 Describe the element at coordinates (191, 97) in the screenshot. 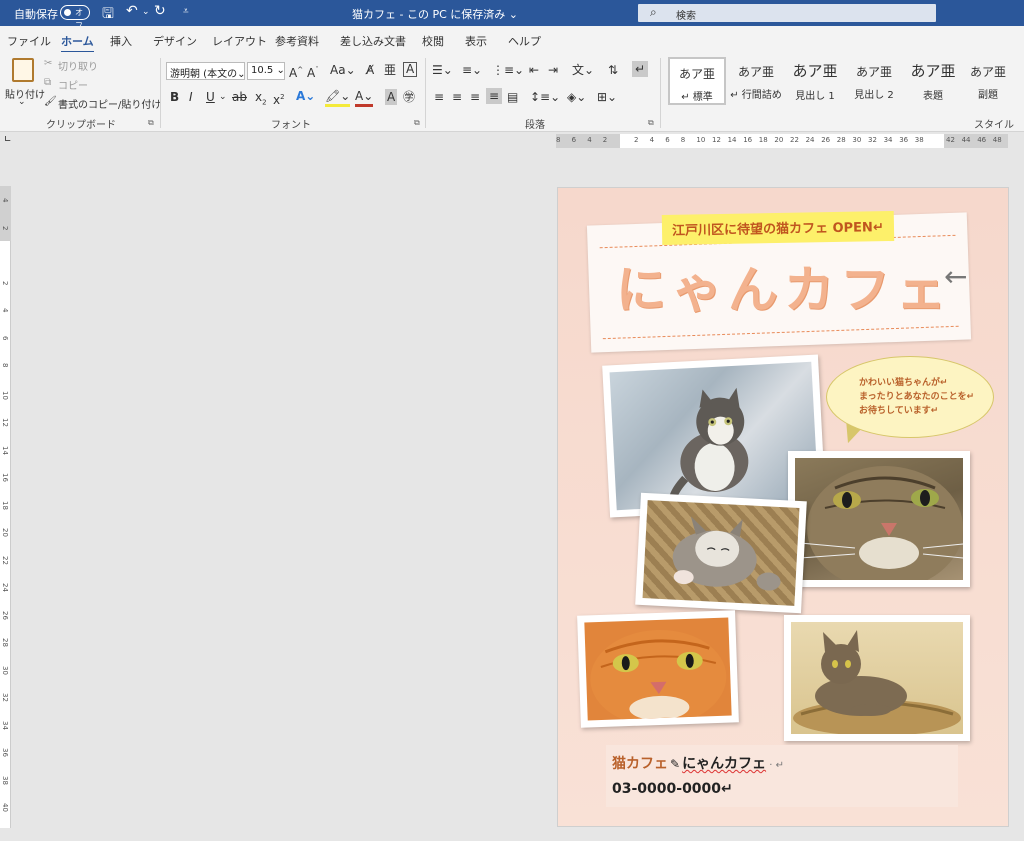

I see `italic-icon: I` at that location.